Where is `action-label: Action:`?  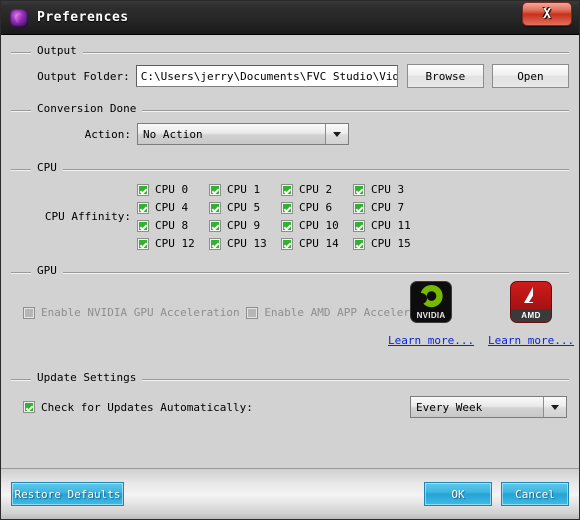 action-label: Action: is located at coordinates (107, 134).